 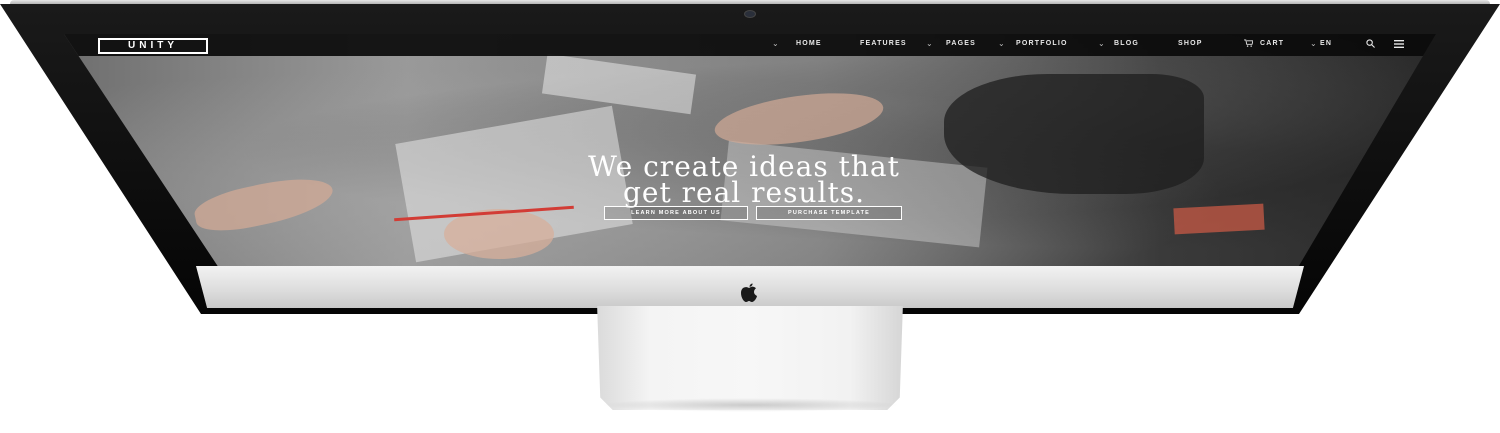 What do you see at coordinates (153, 46) in the screenshot?
I see `site-logo: UNITY` at bounding box center [153, 46].